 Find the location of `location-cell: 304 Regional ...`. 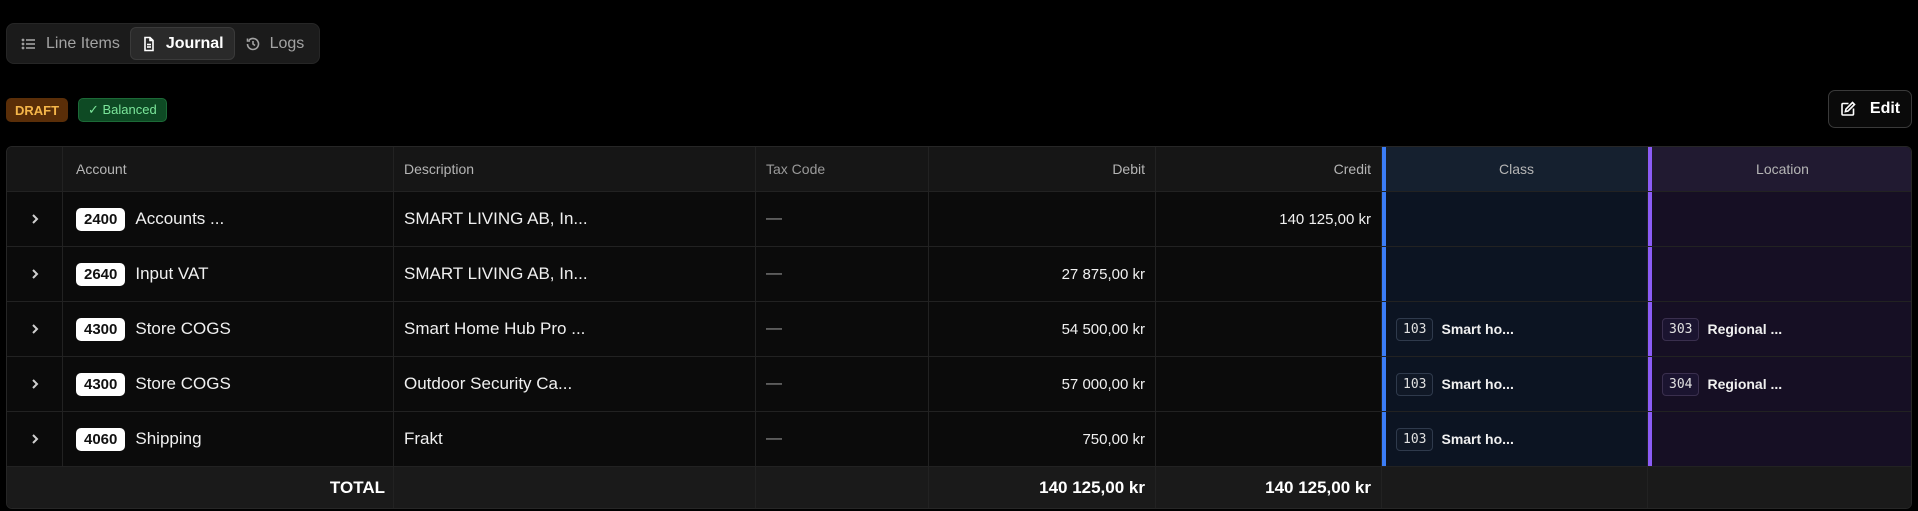

location-cell: 304 Regional ... is located at coordinates (1779, 384).